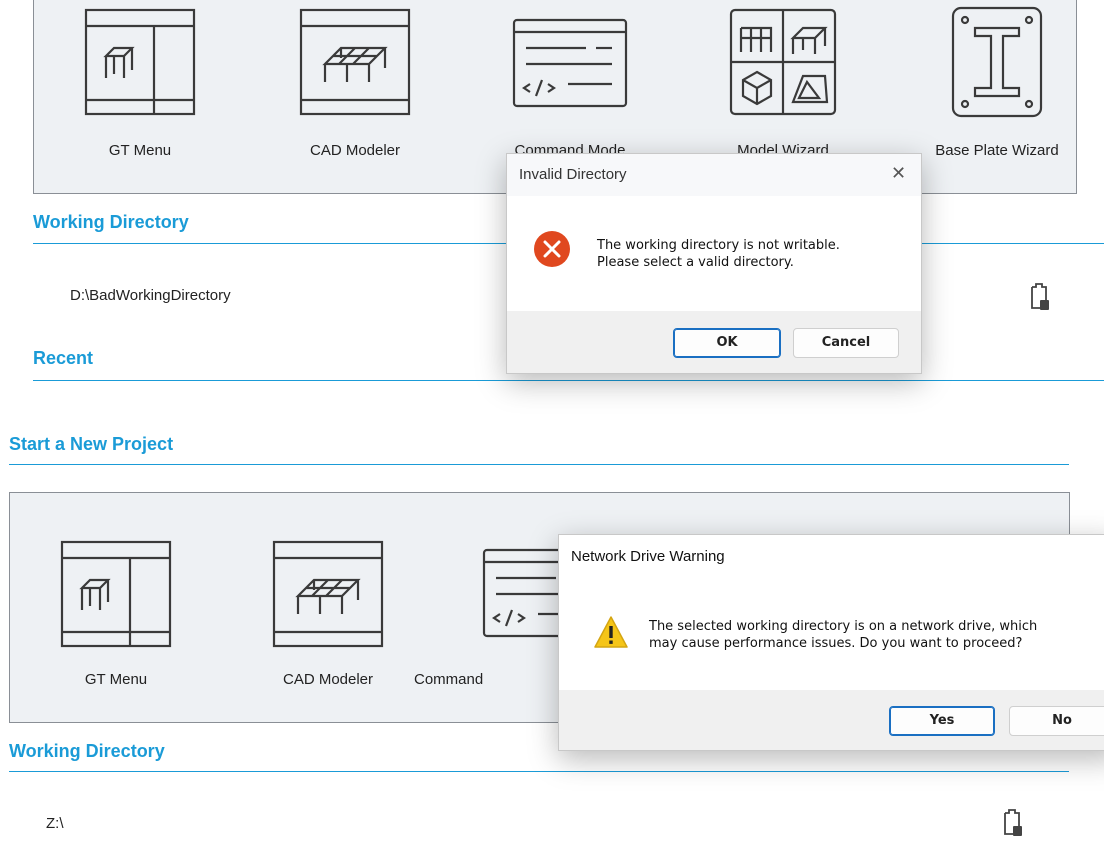 This screenshot has width=1104, height=856. What do you see at coordinates (150, 295) in the screenshot?
I see `top-working-directory-value: D:\BadWorkingDirectory` at bounding box center [150, 295].